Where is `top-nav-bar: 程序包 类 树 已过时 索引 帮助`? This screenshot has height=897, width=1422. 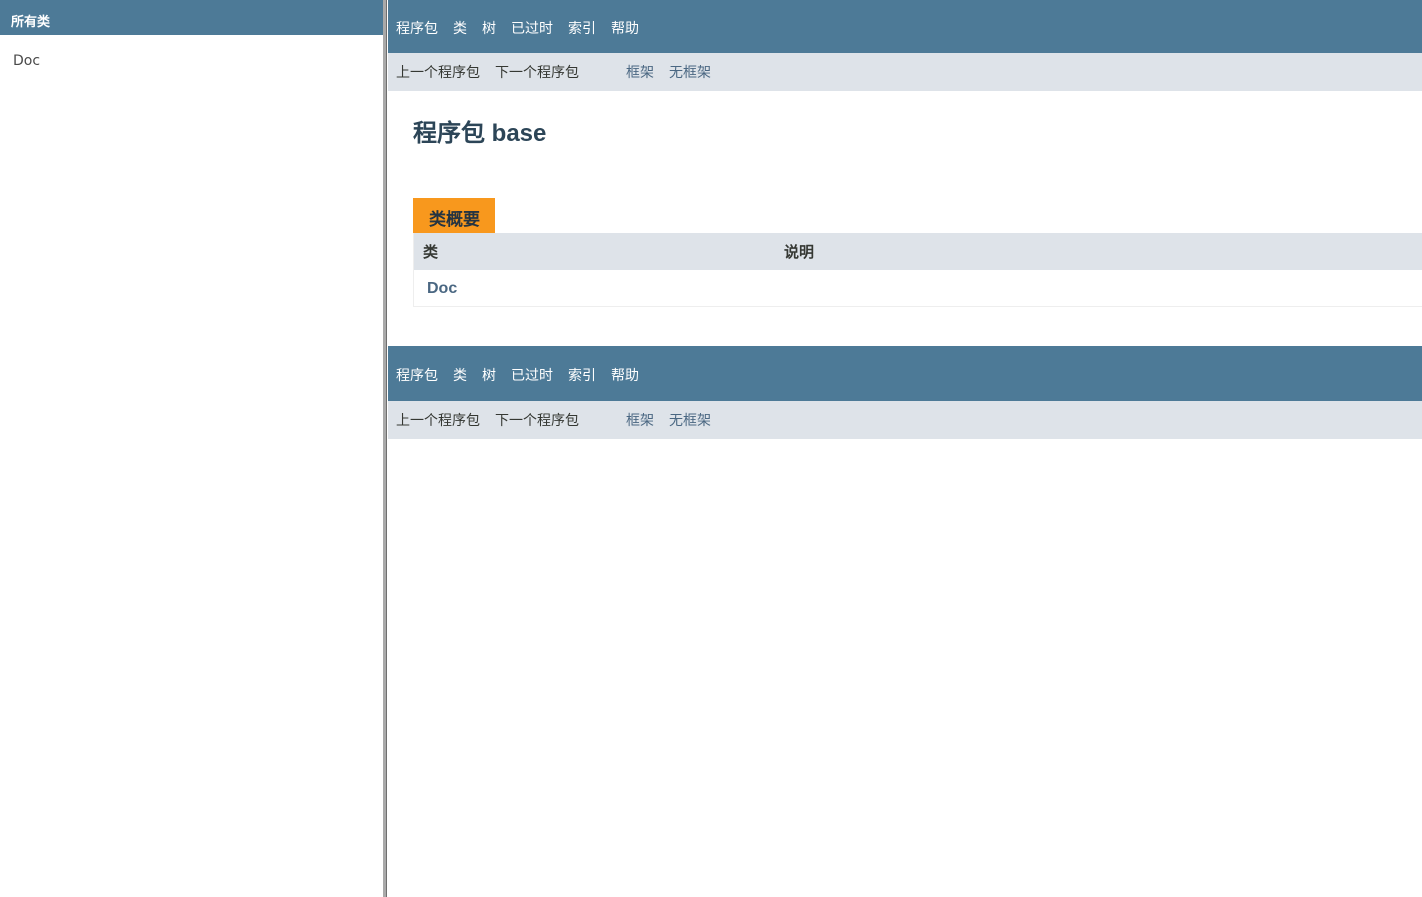
top-nav-bar: 程序包 类 树 已过时 索引 帮助 is located at coordinates (905, 26).